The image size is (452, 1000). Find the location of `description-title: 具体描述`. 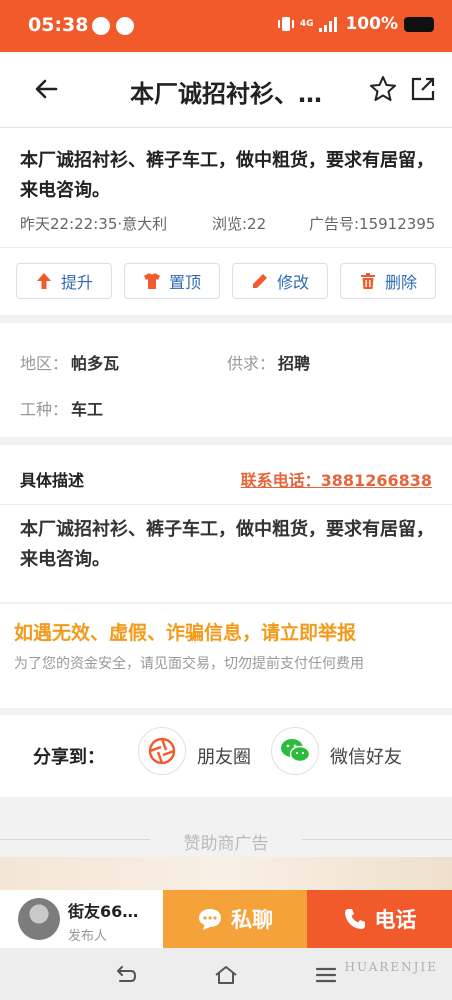

description-title: 具体描述 is located at coordinates (52, 480).